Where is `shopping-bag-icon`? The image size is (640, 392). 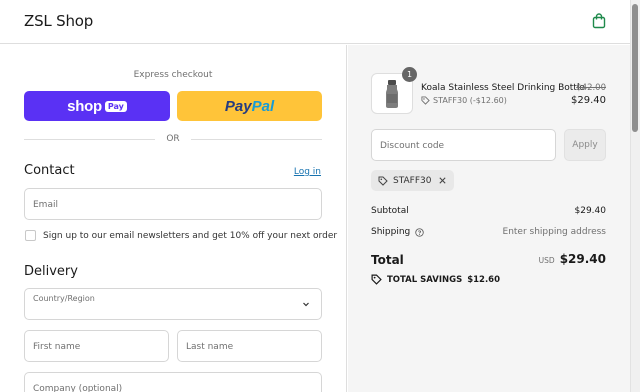 shopping-bag-icon is located at coordinates (599, 21).